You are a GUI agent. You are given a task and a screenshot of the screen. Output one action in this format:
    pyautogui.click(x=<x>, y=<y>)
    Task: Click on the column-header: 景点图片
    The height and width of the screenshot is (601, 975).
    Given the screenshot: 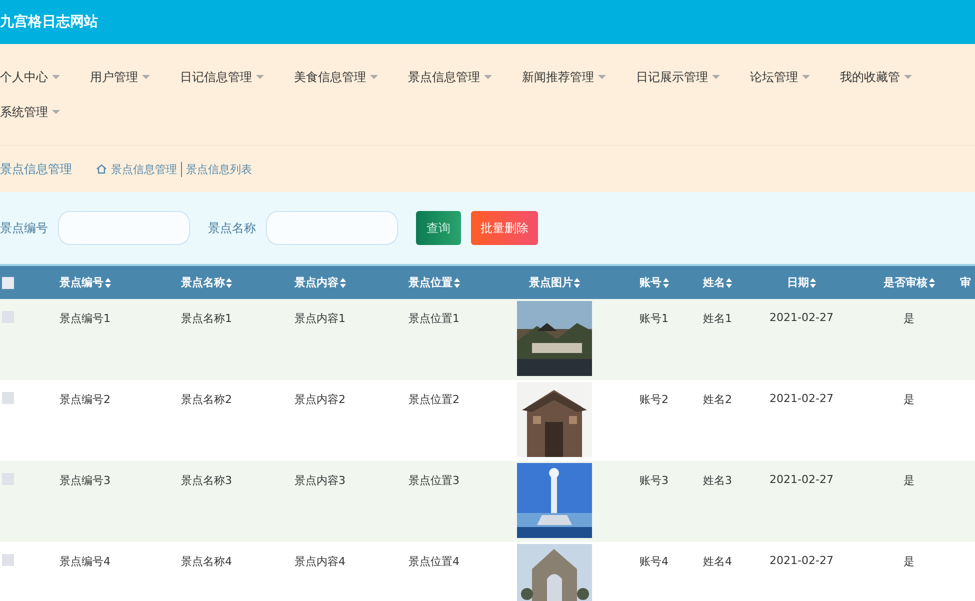 What is the action you would take?
    pyautogui.click(x=554, y=282)
    